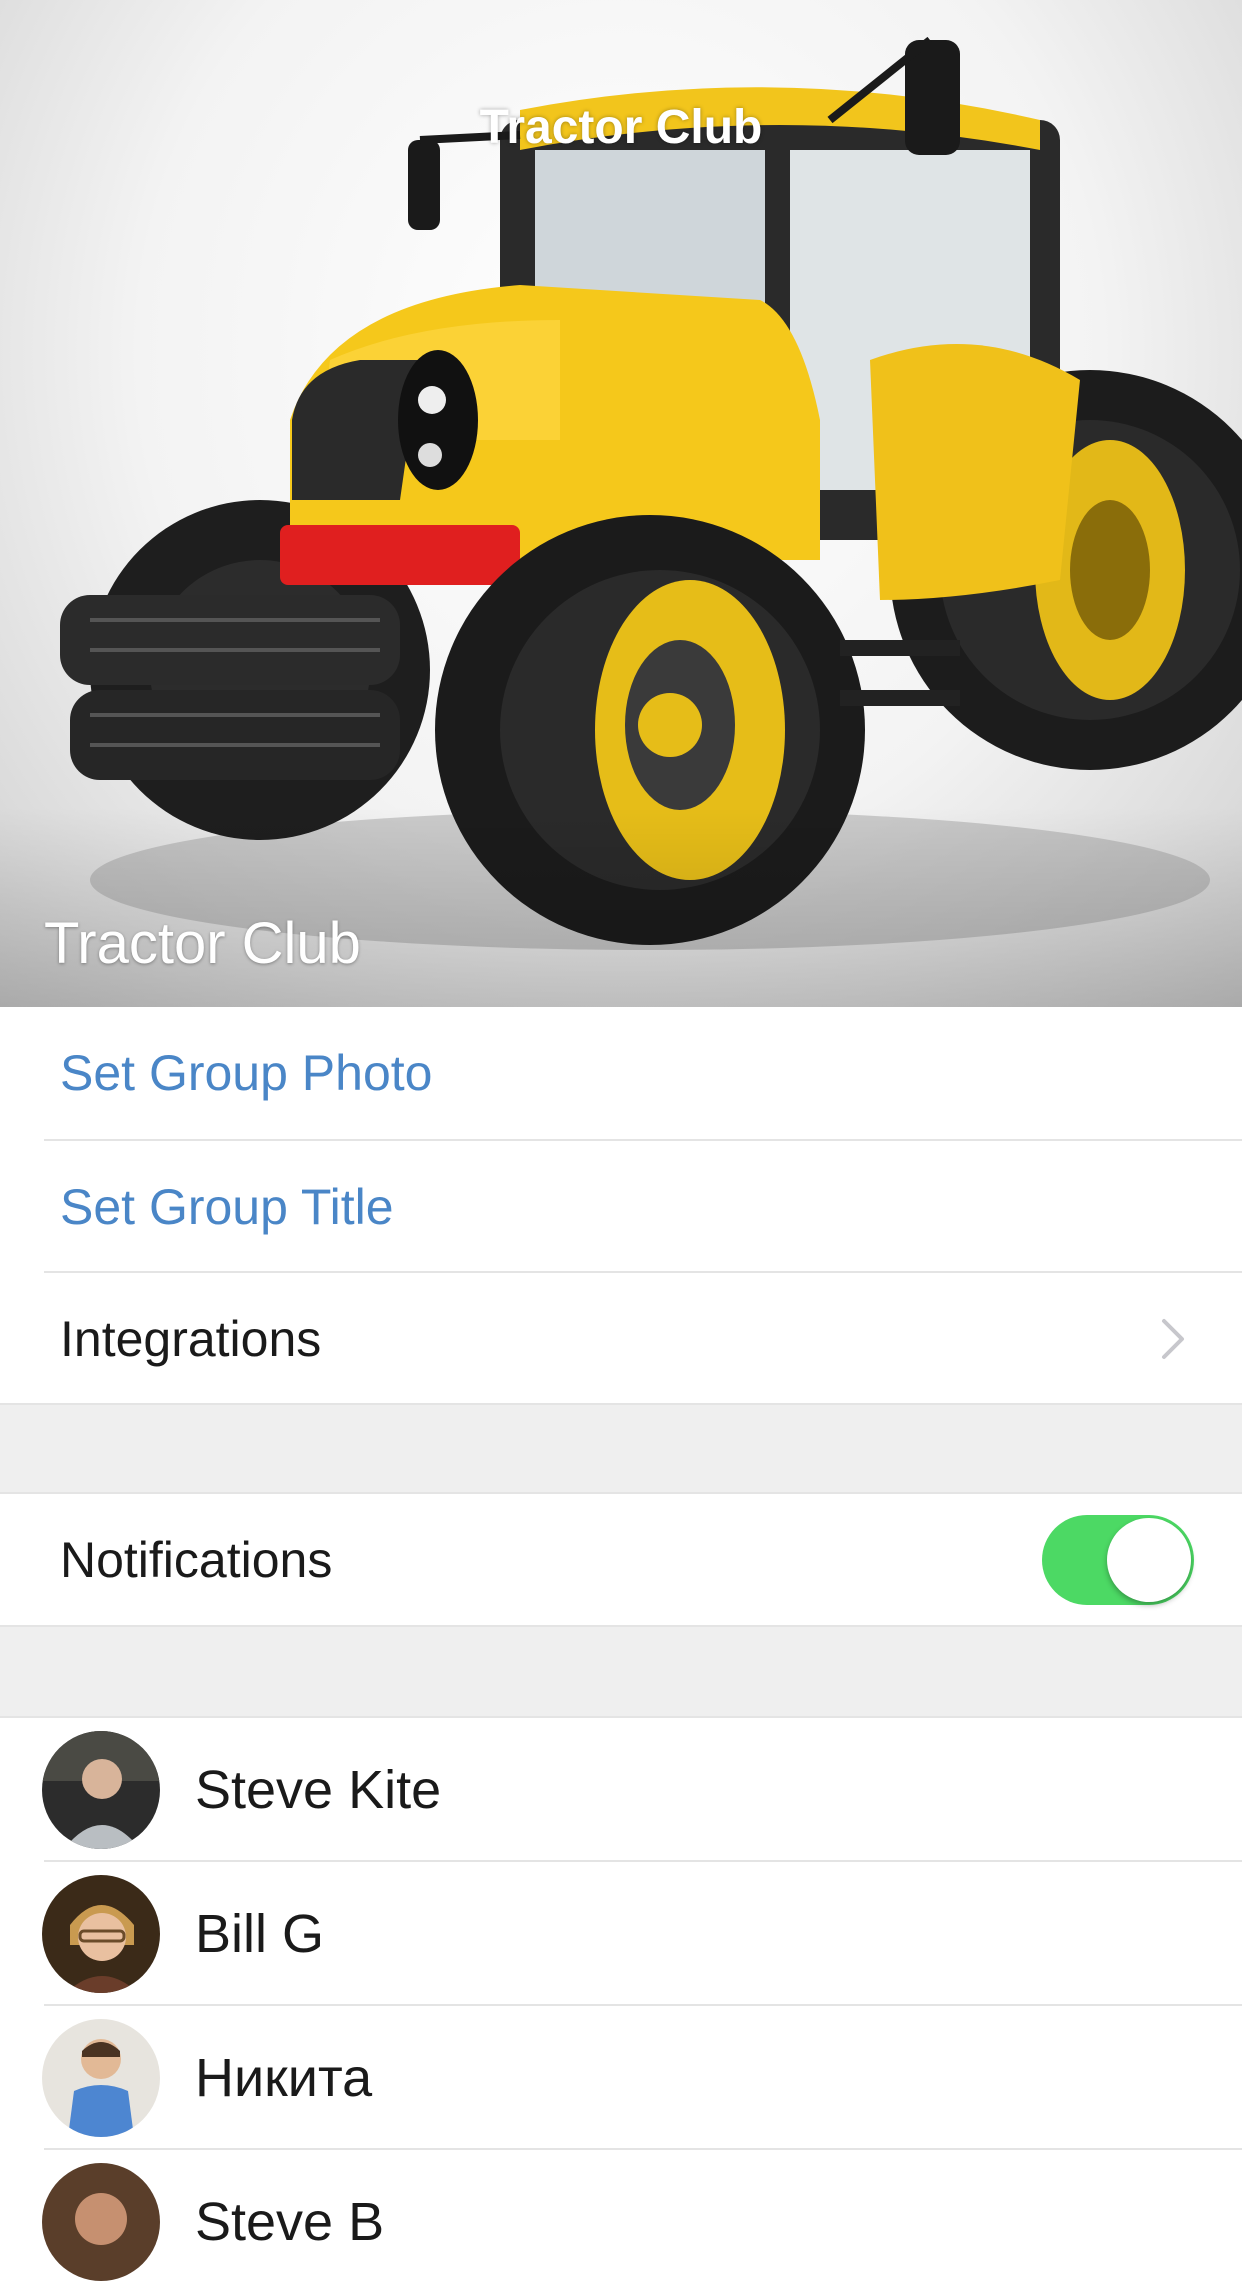 The height and width of the screenshot is (2294, 1242). I want to click on chevron-right-icon, so click(1173, 1339).